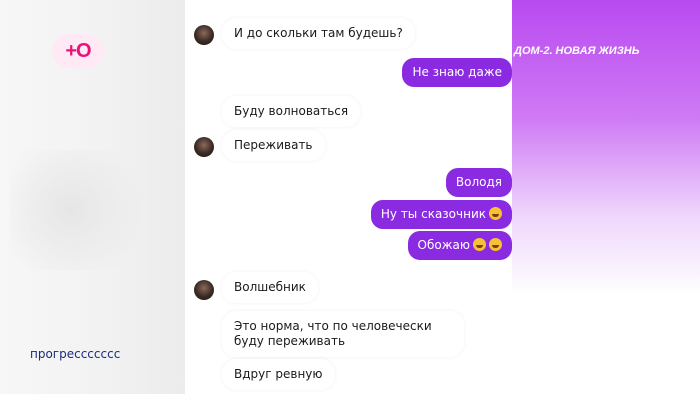 This screenshot has height=394, width=700. I want to click on message-text: Володя, so click(478, 182).